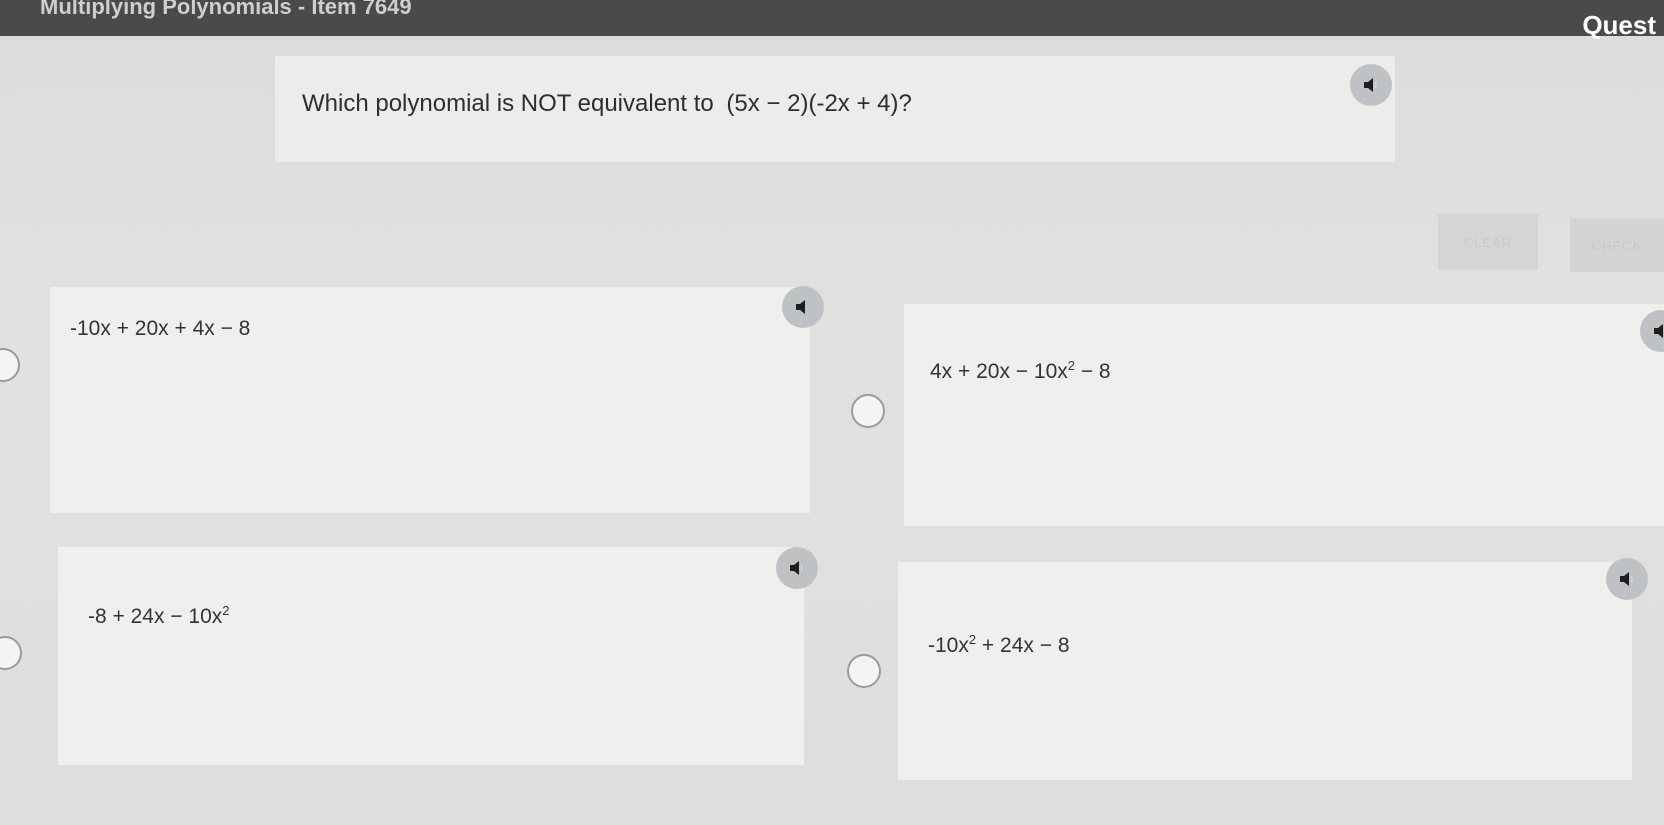  Describe the element at coordinates (11, 653) in the screenshot. I see `option-c-radio` at that location.